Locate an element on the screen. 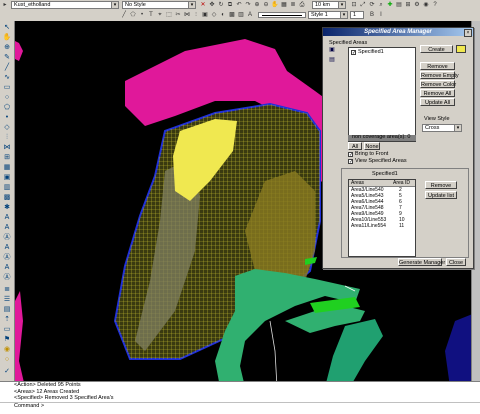 The width and height of the screenshot is (480, 414). join-icon: ⋈ is located at coordinates (187, 15).